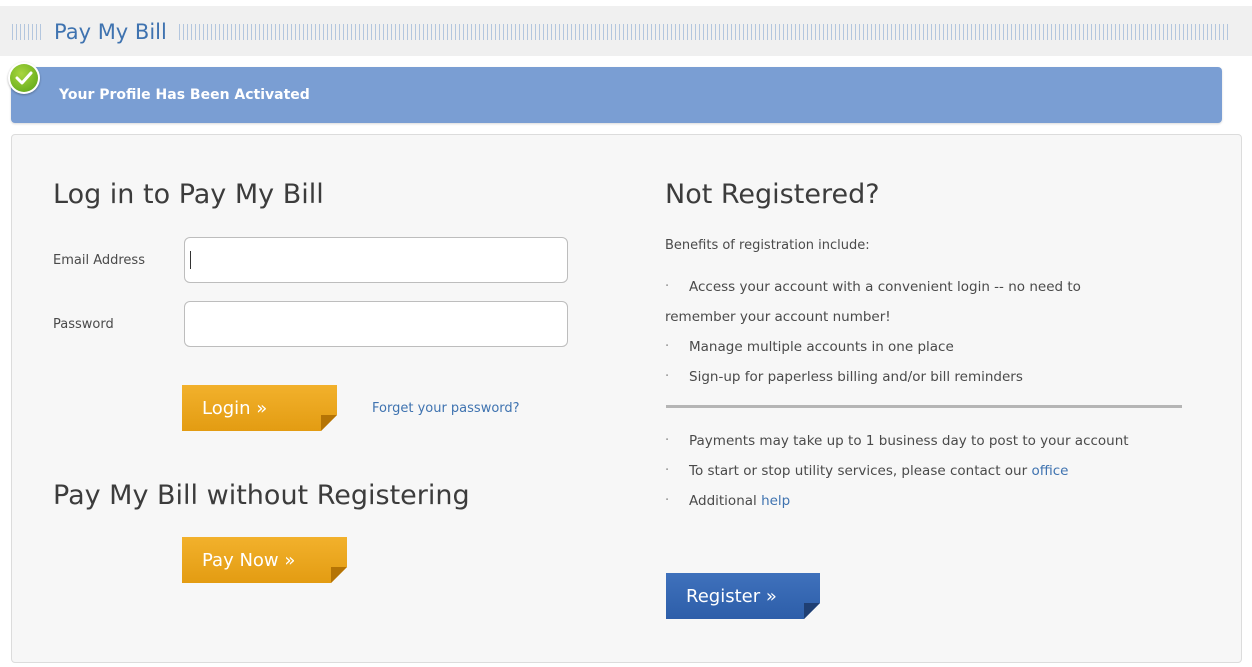  What do you see at coordinates (704, 32) in the screenshot?
I see `header-stripes-right` at bounding box center [704, 32].